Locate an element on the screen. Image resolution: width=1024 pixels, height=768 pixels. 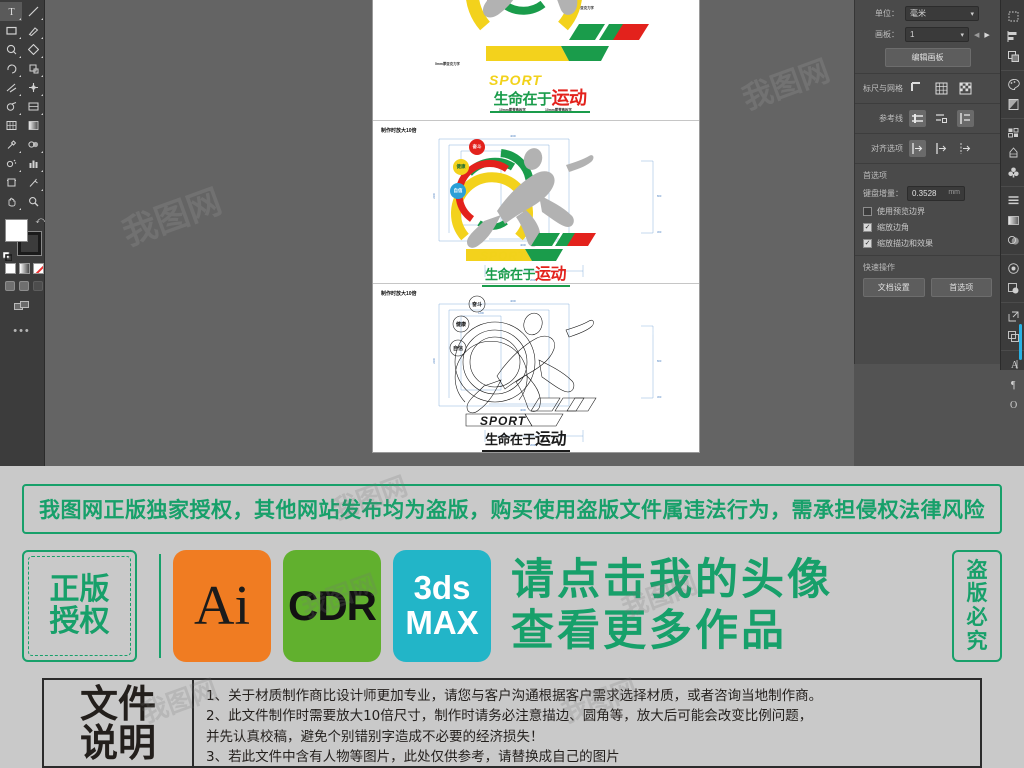
change-screen-mode-icon is located at coordinates (22, 307).